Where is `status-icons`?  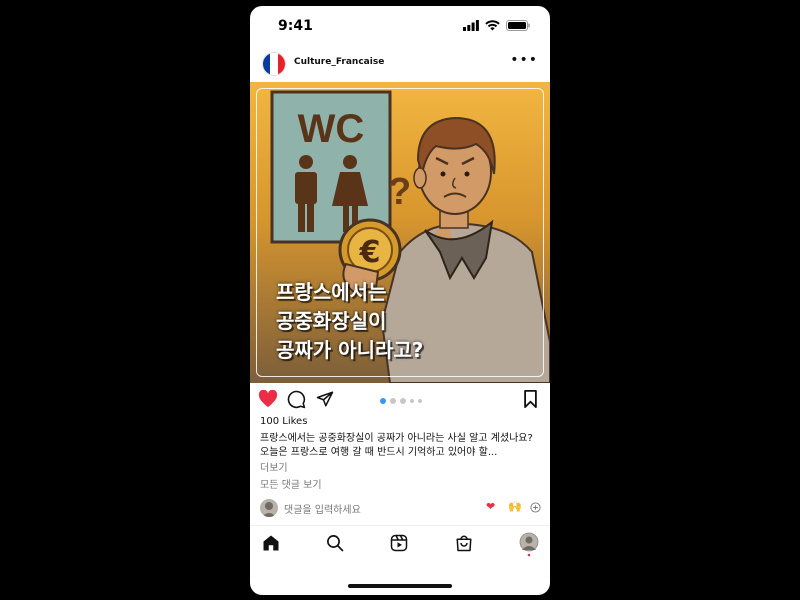 status-icons is located at coordinates (496, 25).